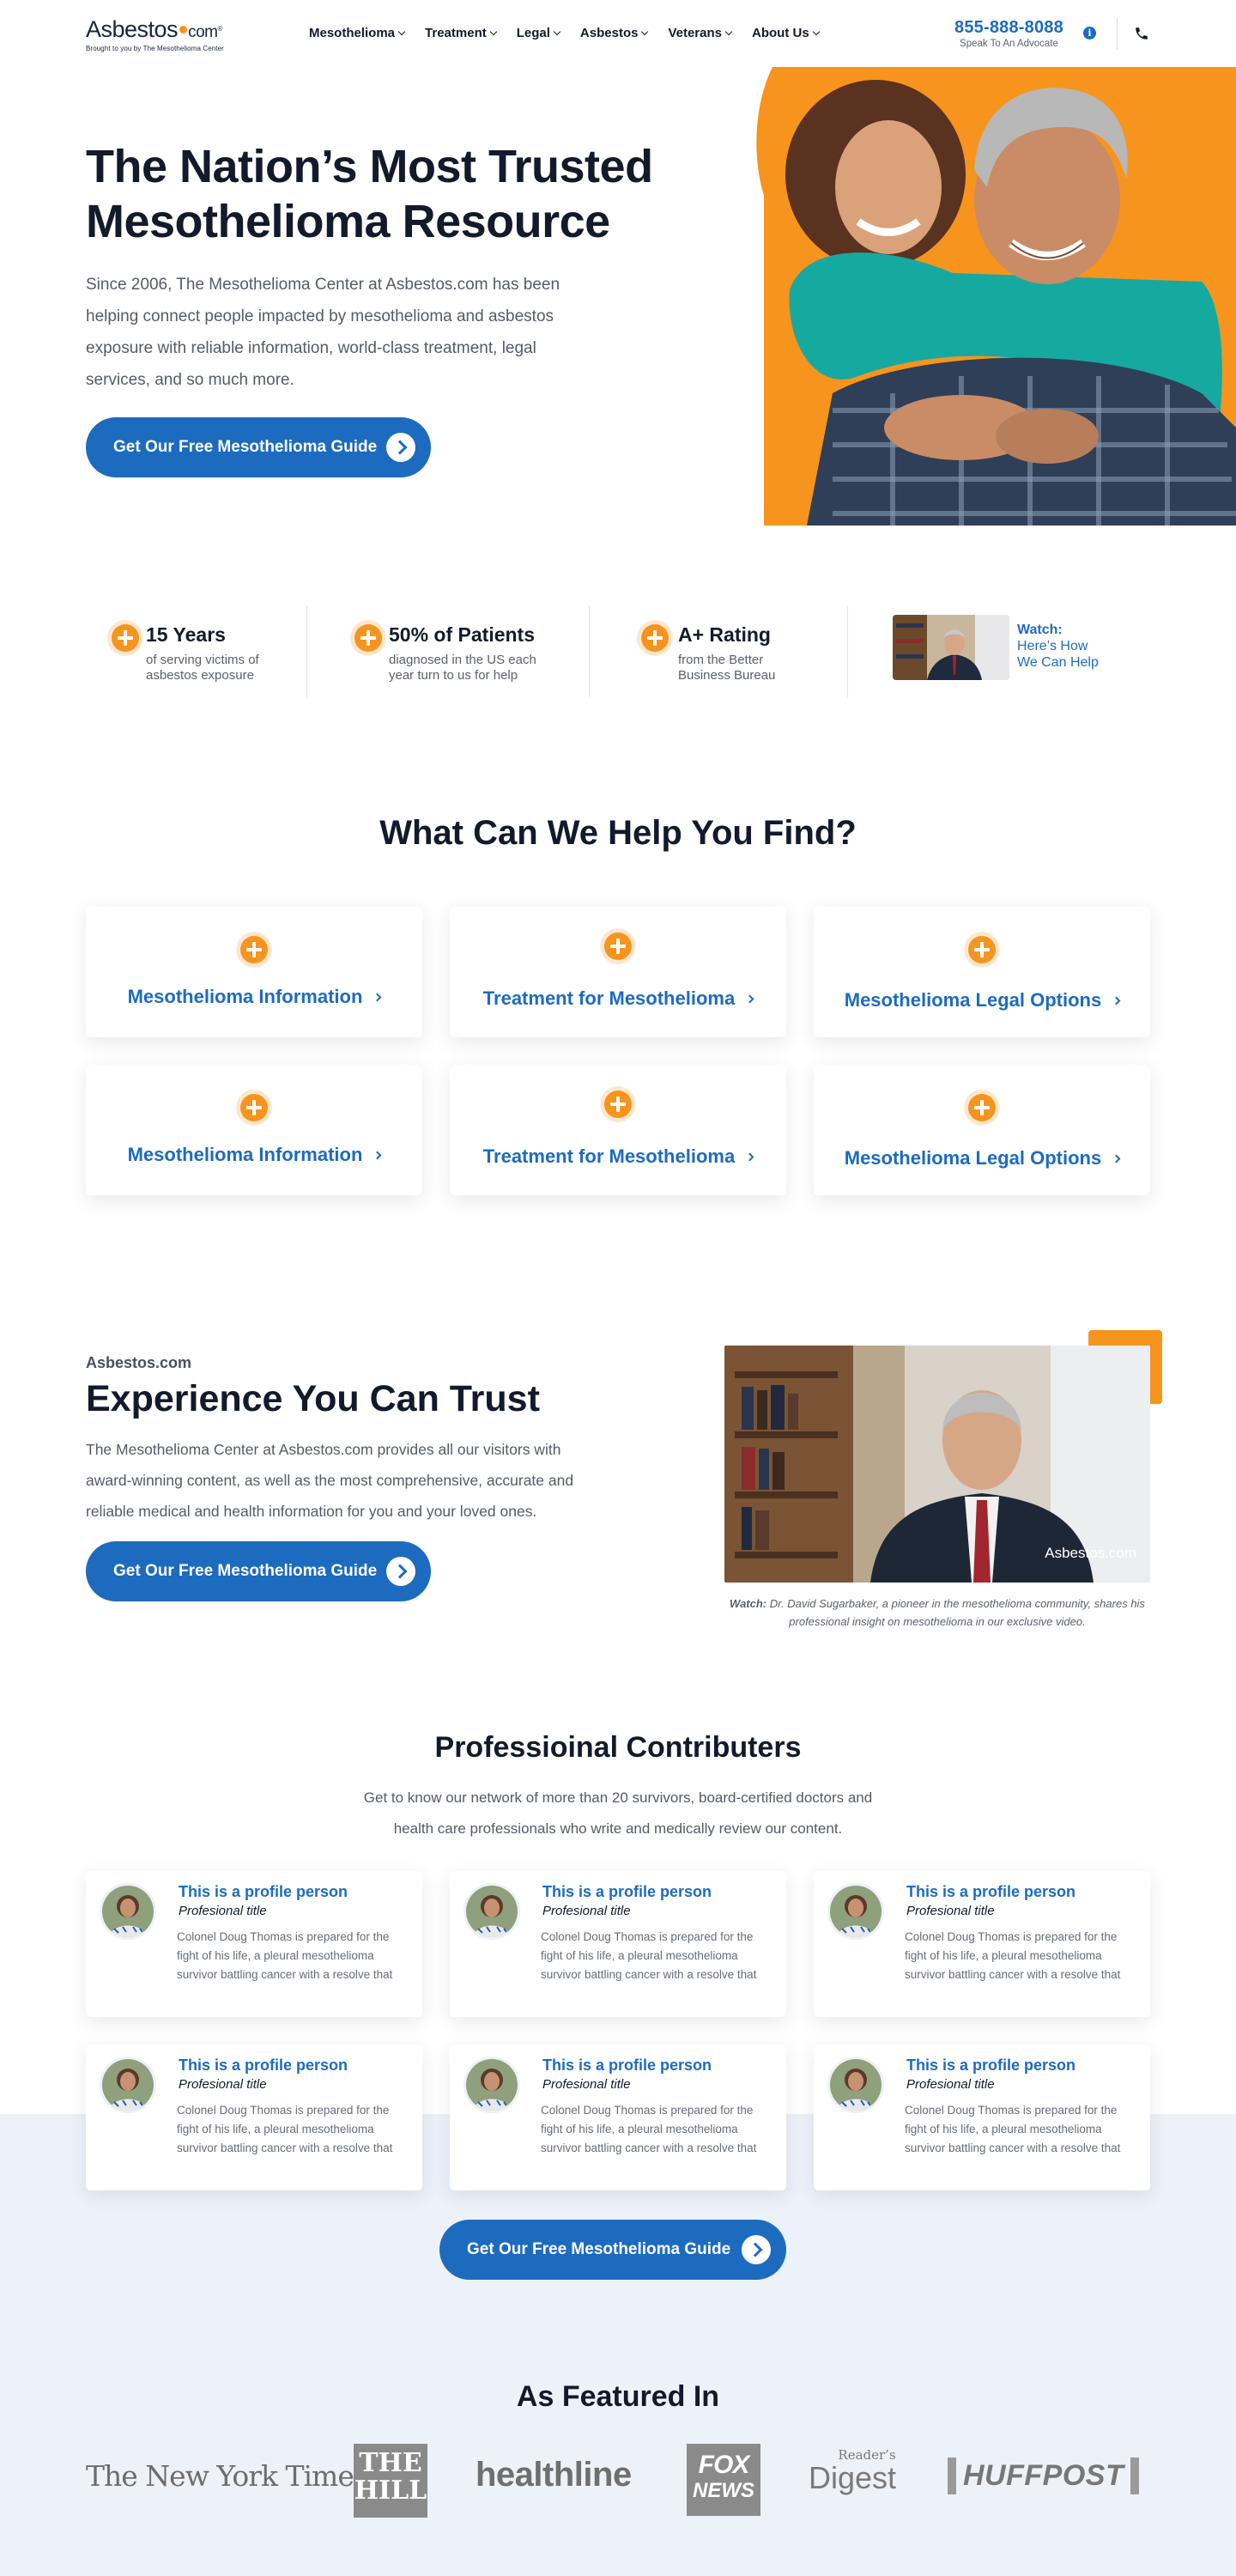 The height and width of the screenshot is (2576, 1236). What do you see at coordinates (987, 296) in the screenshot?
I see `couple-illustration` at bounding box center [987, 296].